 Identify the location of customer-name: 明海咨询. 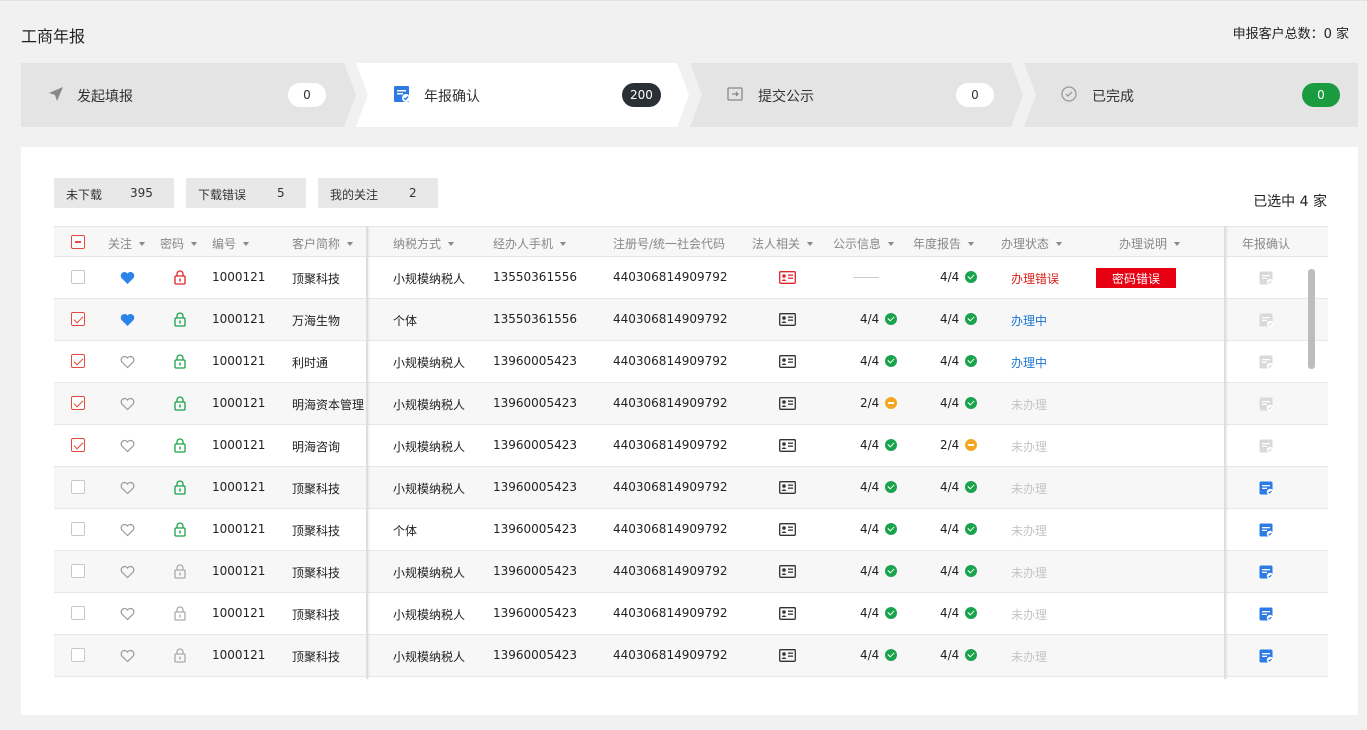
(316, 447).